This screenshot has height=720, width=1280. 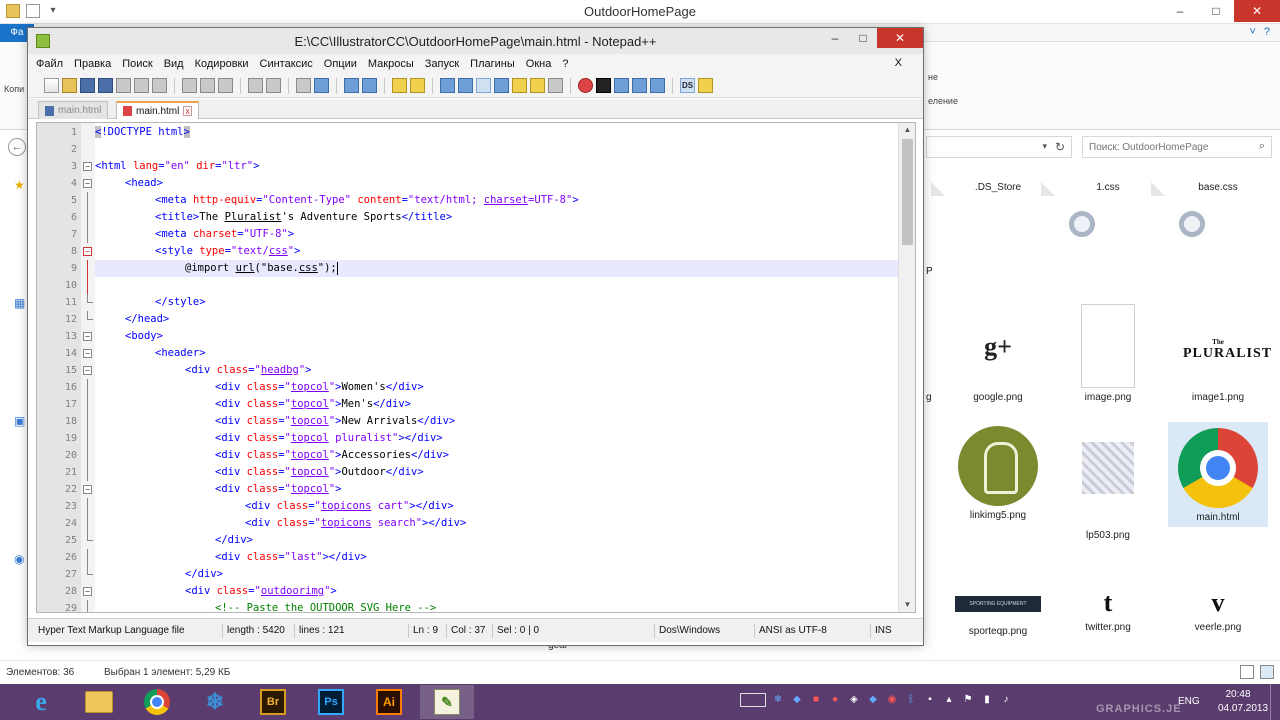 What do you see at coordinates (778, 700) in the screenshot?
I see `snowflake-tray-icon: ❄` at bounding box center [778, 700].